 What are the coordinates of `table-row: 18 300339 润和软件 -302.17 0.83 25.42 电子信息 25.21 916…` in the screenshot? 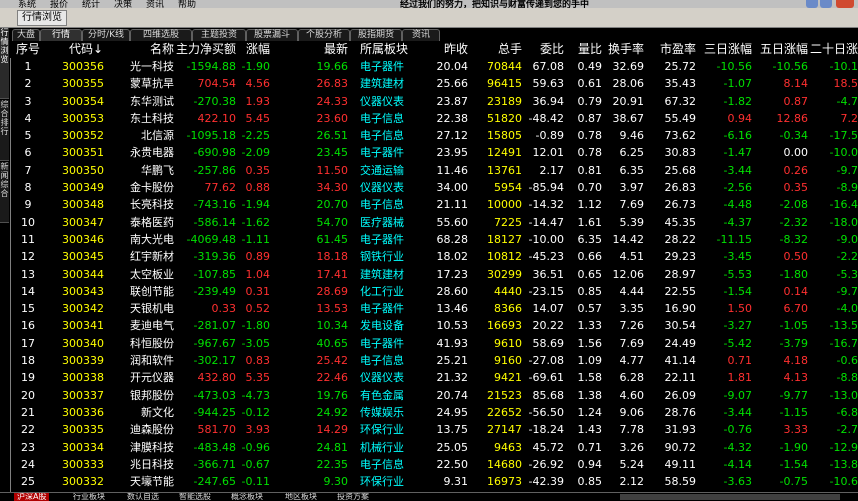 It's located at (434, 360).